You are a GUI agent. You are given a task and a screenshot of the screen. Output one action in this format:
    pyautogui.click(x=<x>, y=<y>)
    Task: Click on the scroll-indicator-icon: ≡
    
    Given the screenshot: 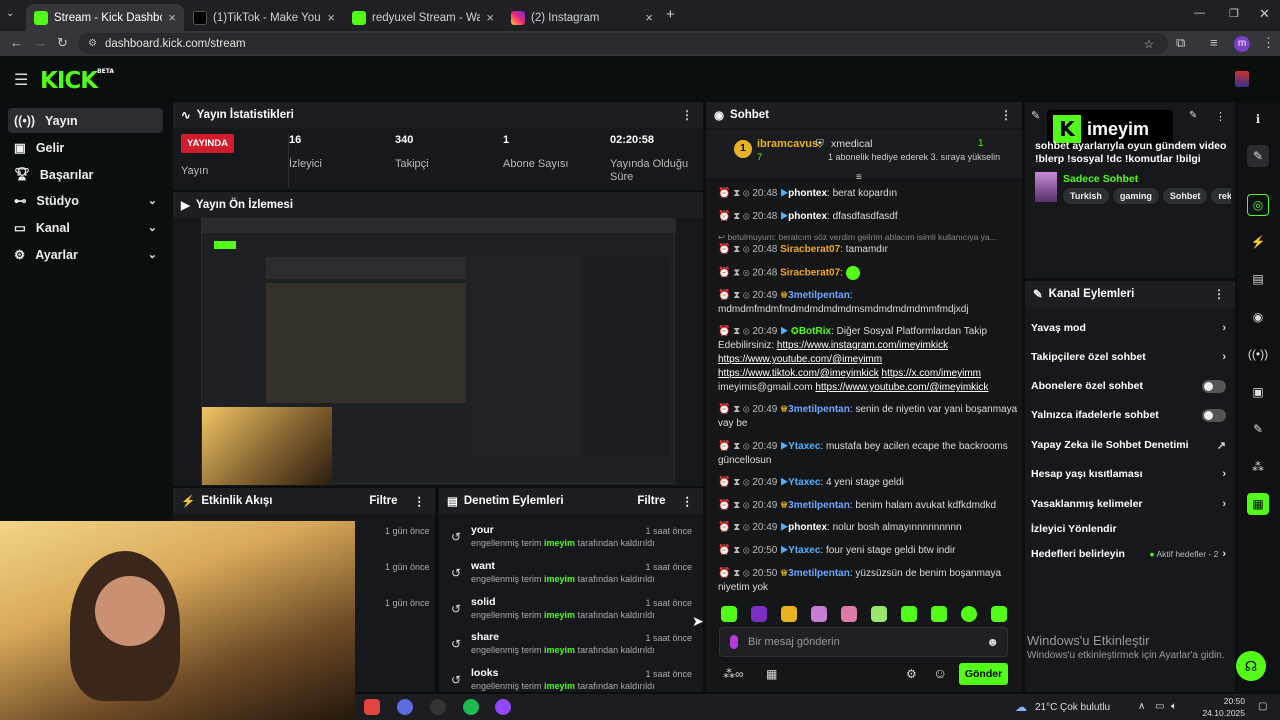 What is the action you would take?
    pyautogui.click(x=859, y=177)
    